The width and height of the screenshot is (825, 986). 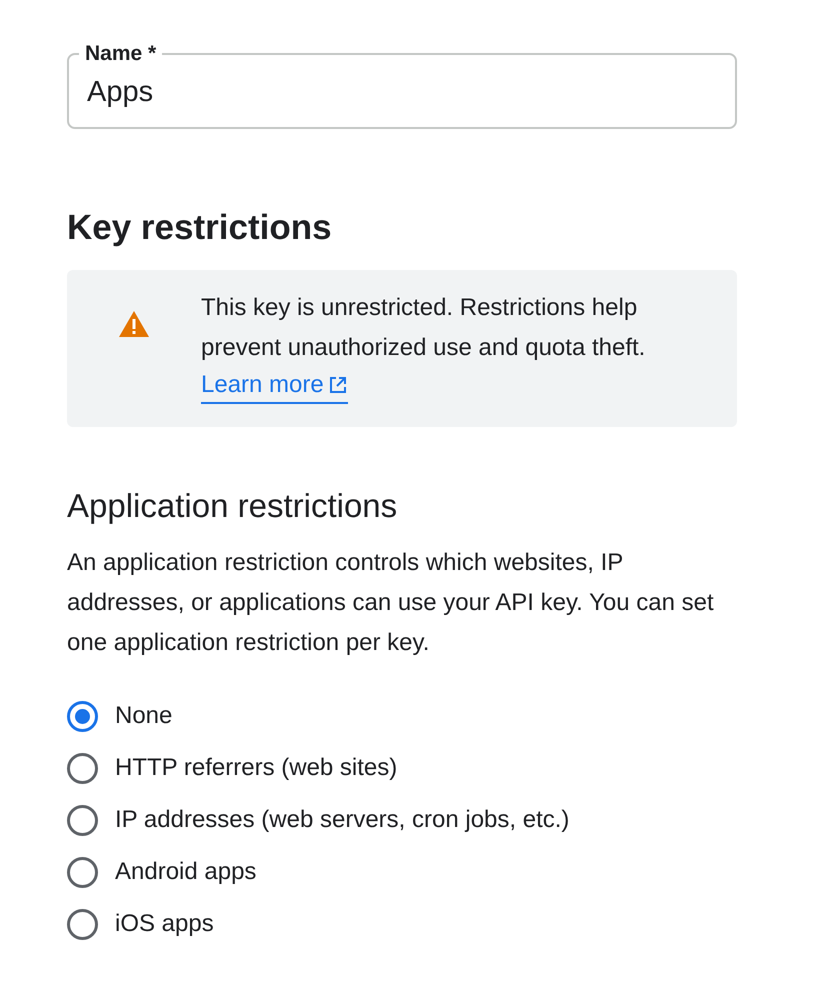 What do you see at coordinates (143, 716) in the screenshot?
I see `radio-label: None` at bounding box center [143, 716].